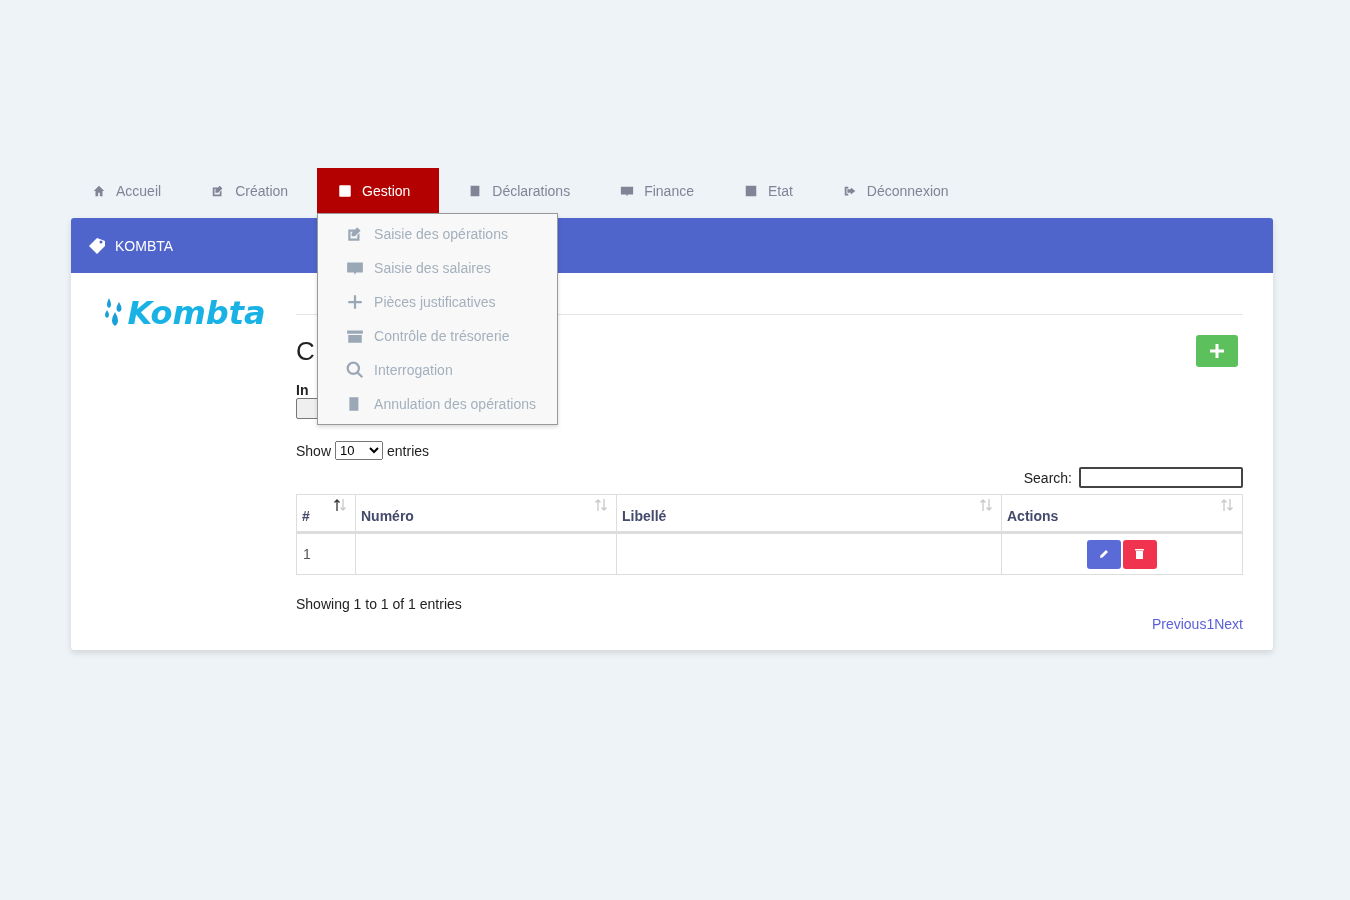 The height and width of the screenshot is (900, 1350). Describe the element at coordinates (1217, 351) in the screenshot. I see `plus-icon` at that location.